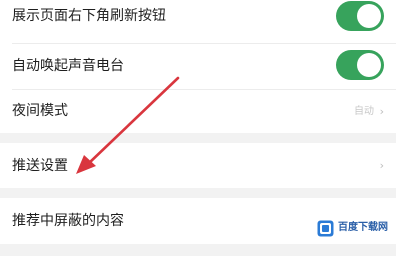 The image size is (396, 256). I want to click on night-mode-value: 自动, so click(364, 111).